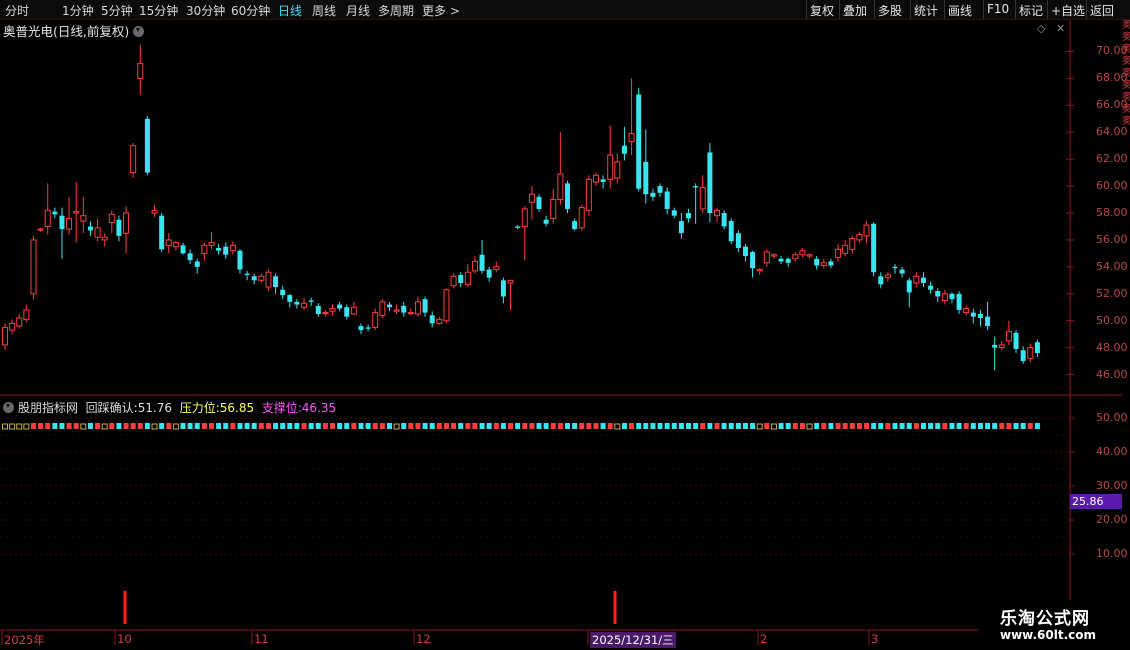 The image size is (1130, 650). I want to click on date-label: 2025/12/31/三, so click(633, 640).